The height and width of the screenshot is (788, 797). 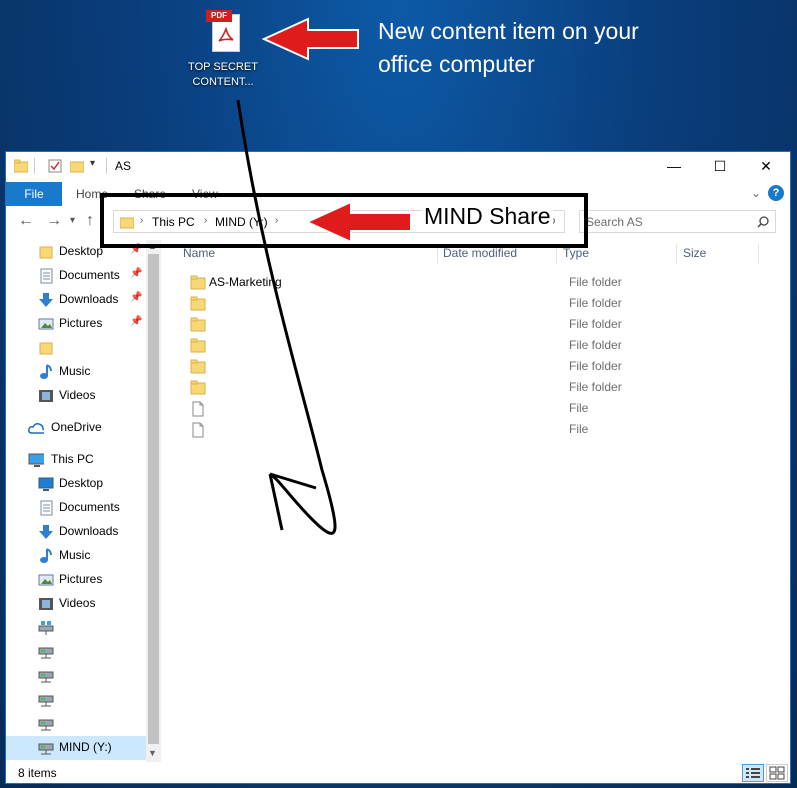 What do you see at coordinates (777, 773) in the screenshot?
I see `large-icons-view-button` at bounding box center [777, 773].